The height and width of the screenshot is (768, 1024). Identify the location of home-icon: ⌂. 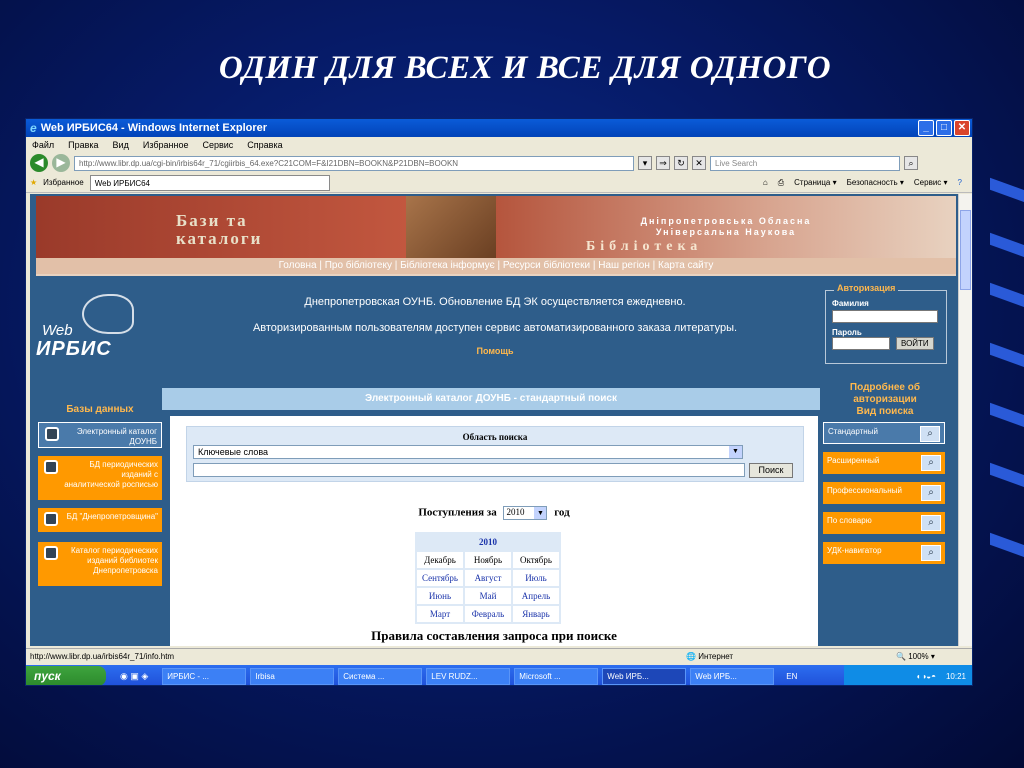
(765, 183).